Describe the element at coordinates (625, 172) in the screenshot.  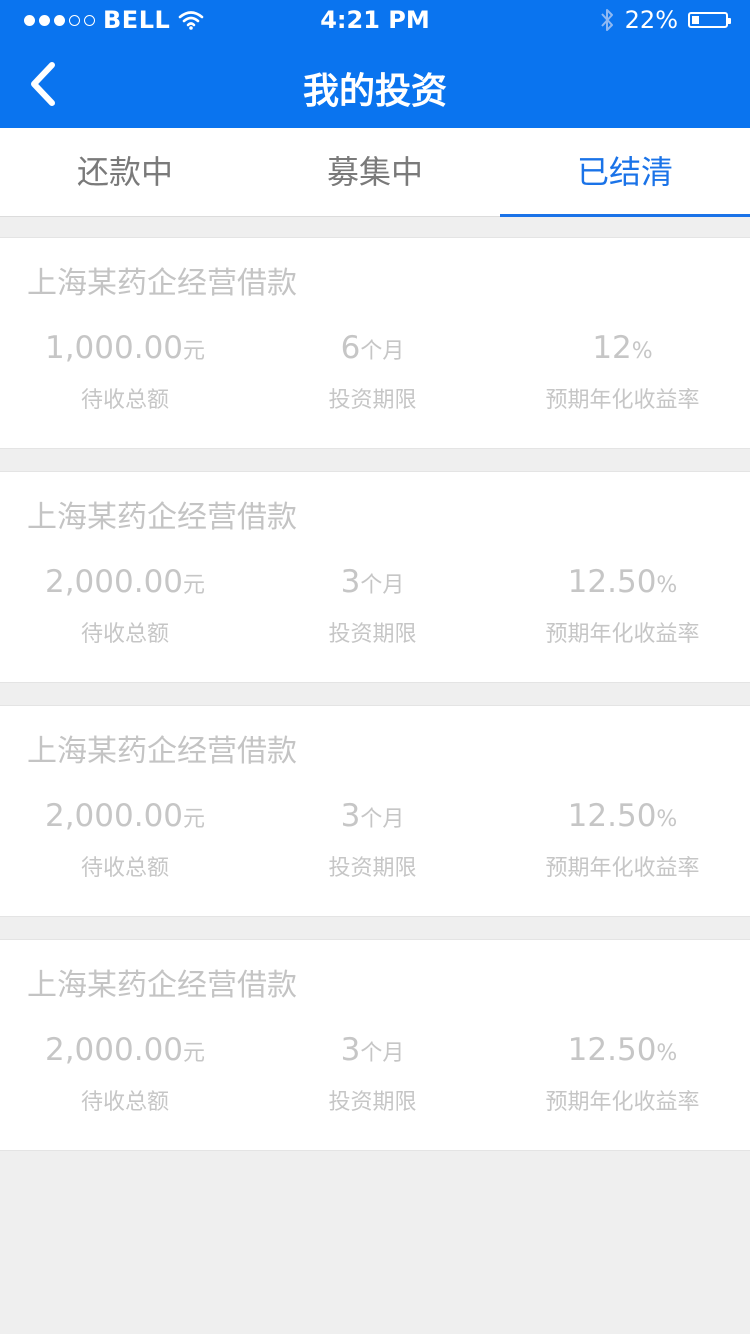
I see `tab-settled: 已结清` at that location.